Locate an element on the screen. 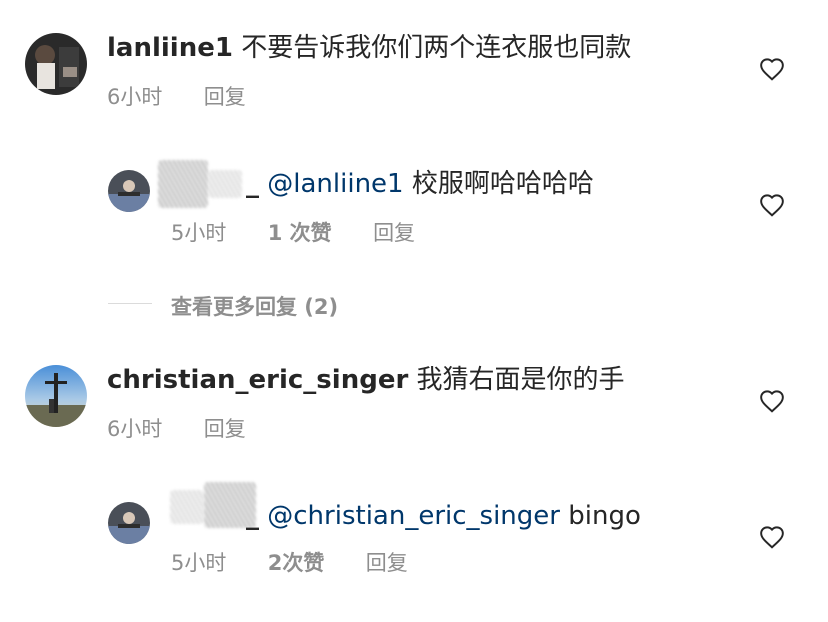  reply-meta: 5小时 2次赞 回复 is located at coordinates (289, 563).